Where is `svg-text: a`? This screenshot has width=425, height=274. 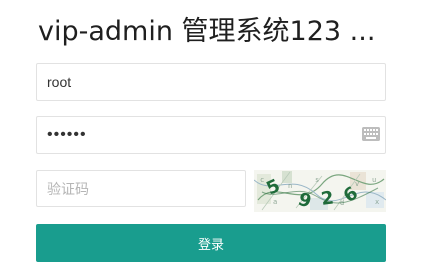
svg-text: a is located at coordinates (275, 202).